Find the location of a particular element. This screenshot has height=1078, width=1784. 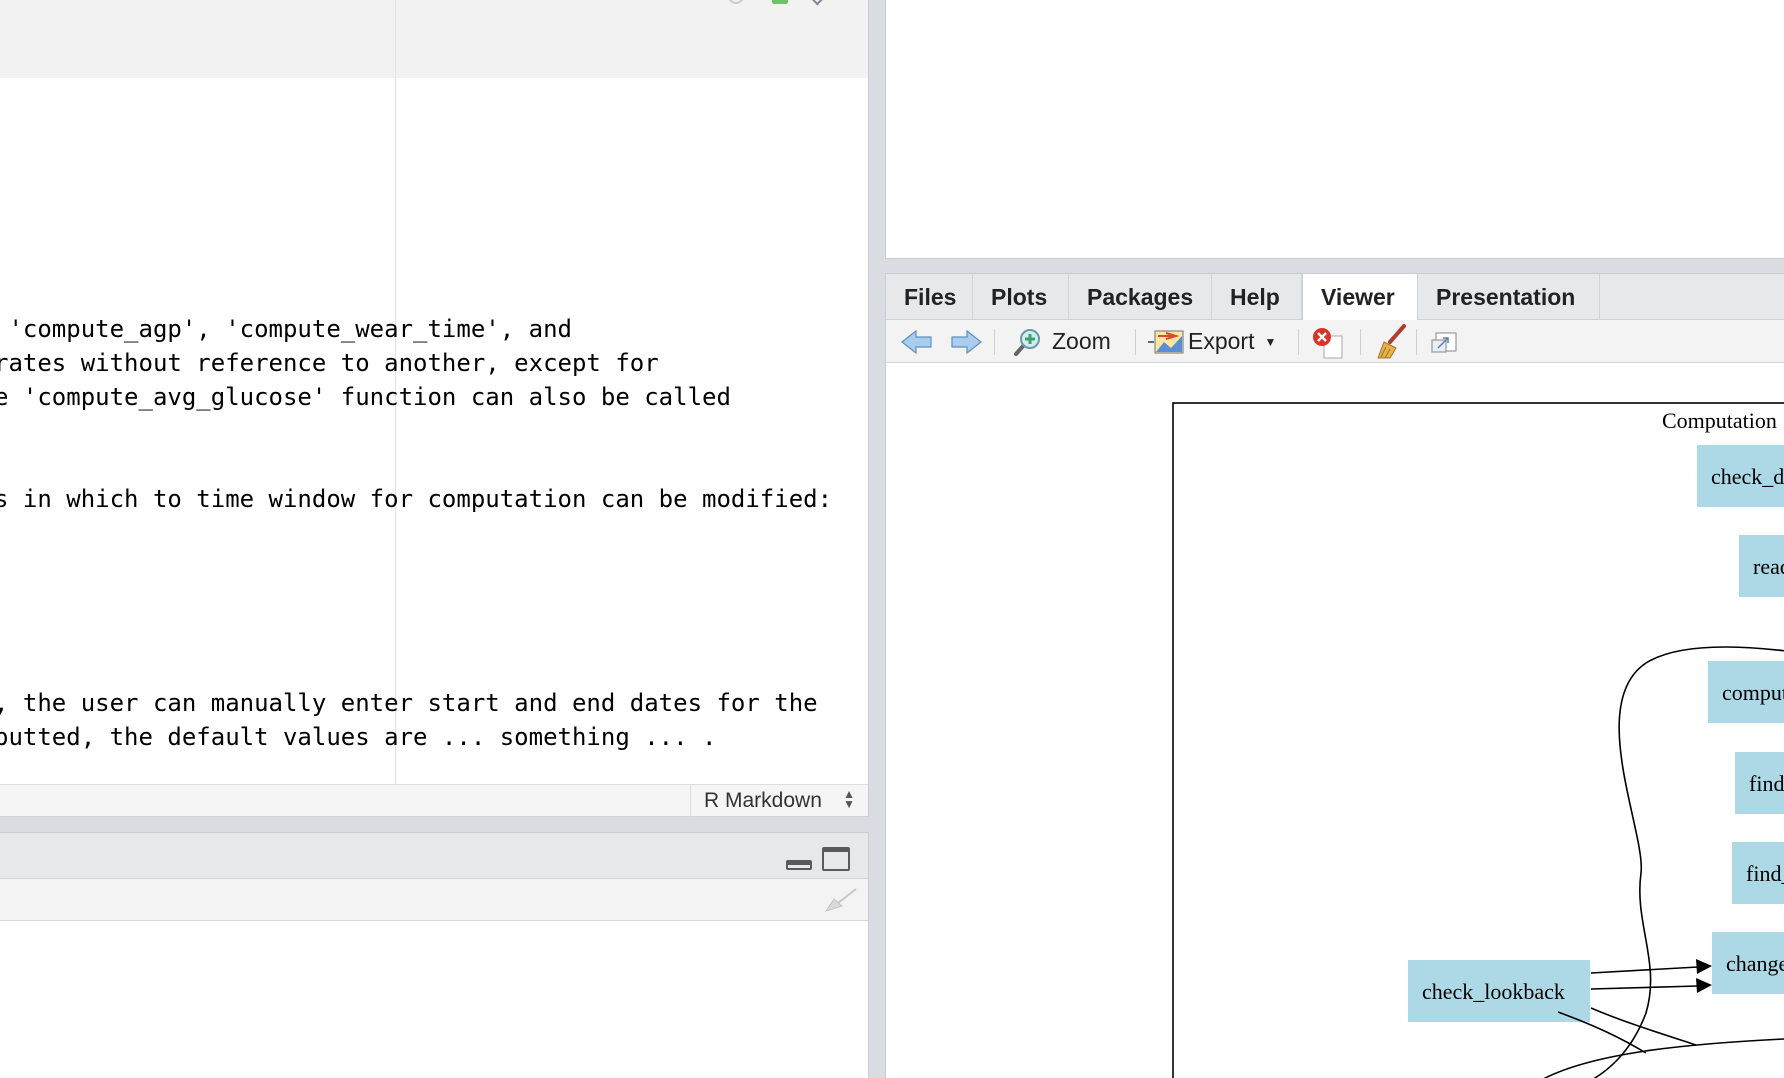

document-type-label: R Markdown is located at coordinates (763, 800).